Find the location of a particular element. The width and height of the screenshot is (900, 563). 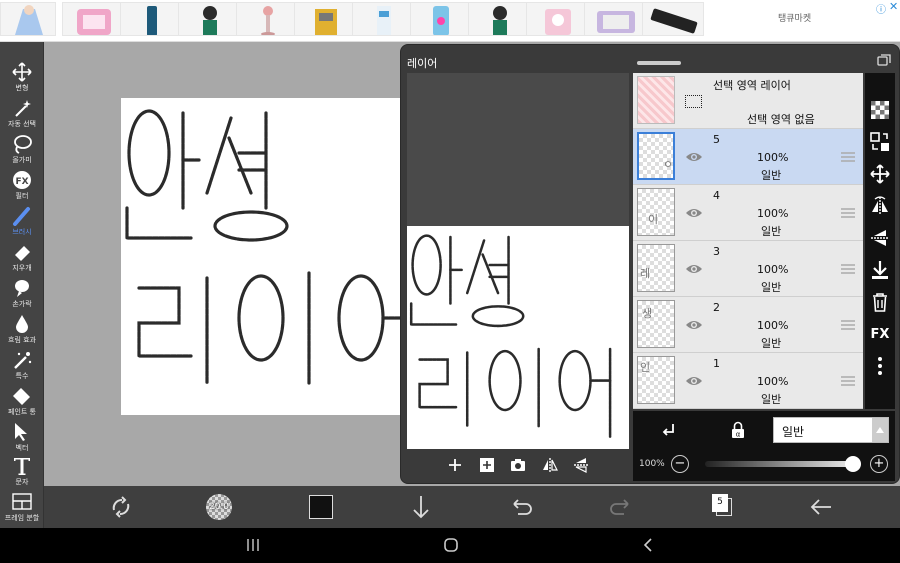

tool-auto-select: 자동 선택 is located at coordinates (22, 113).